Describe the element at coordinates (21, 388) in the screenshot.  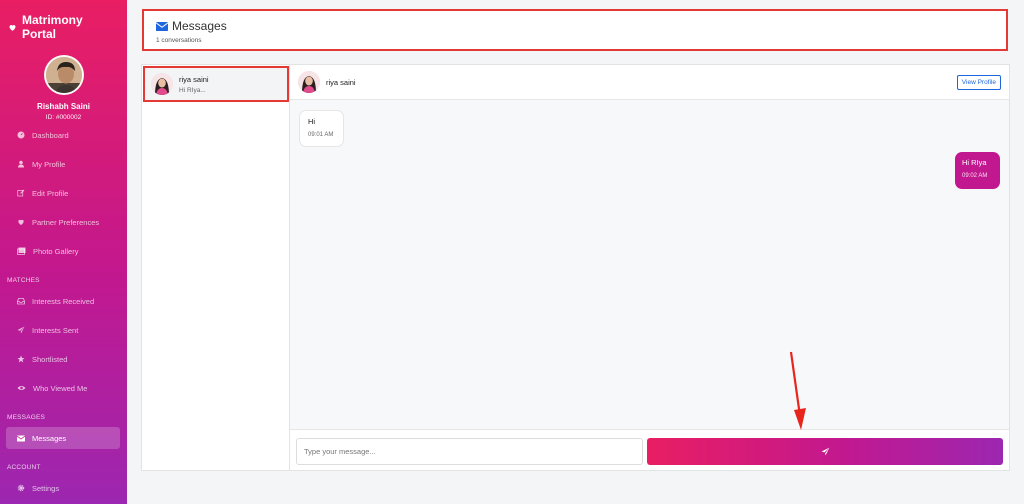
I see `eye-icon` at that location.